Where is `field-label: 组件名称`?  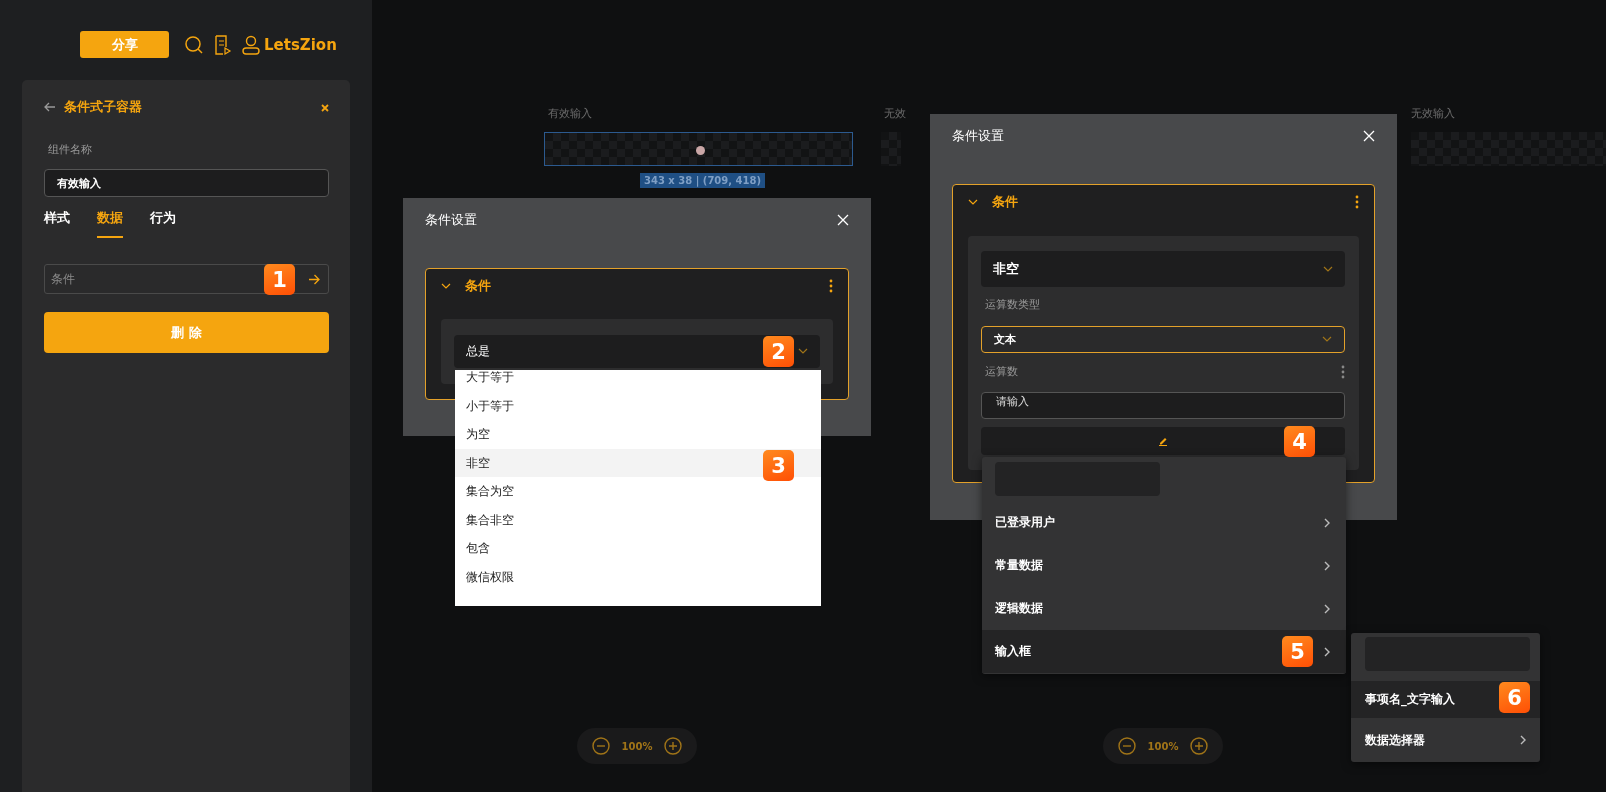
field-label: 组件名称 is located at coordinates (70, 150).